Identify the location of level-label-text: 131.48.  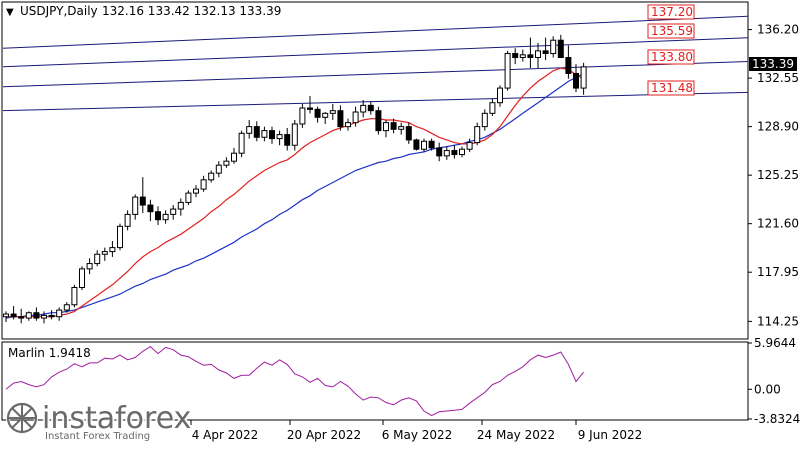
(672, 88).